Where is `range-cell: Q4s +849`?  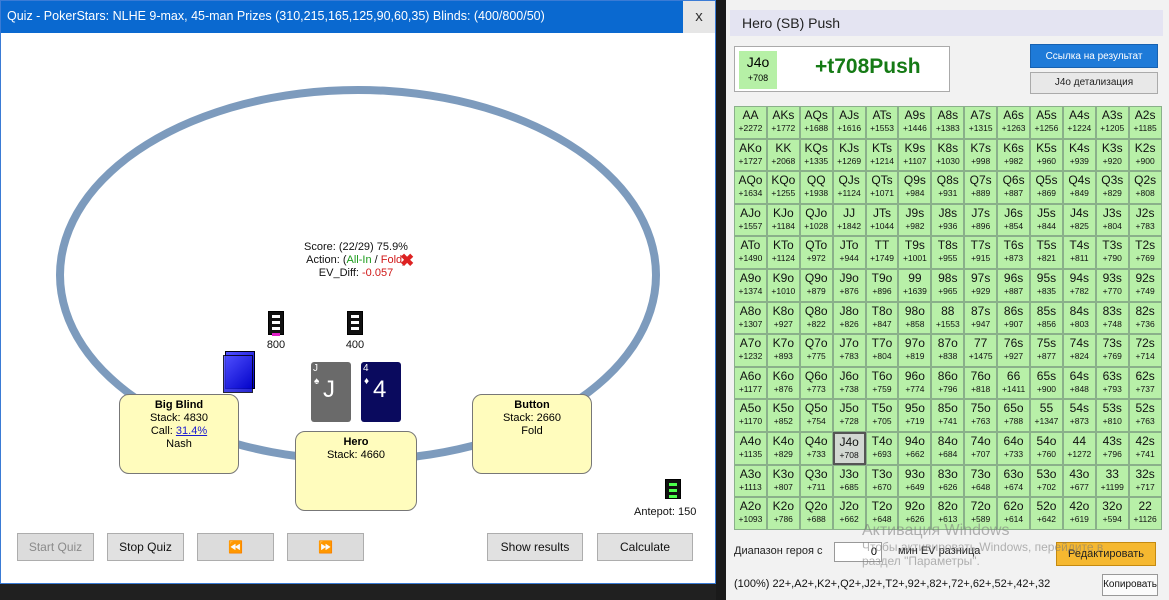
range-cell: Q4s +849 is located at coordinates (1079, 187).